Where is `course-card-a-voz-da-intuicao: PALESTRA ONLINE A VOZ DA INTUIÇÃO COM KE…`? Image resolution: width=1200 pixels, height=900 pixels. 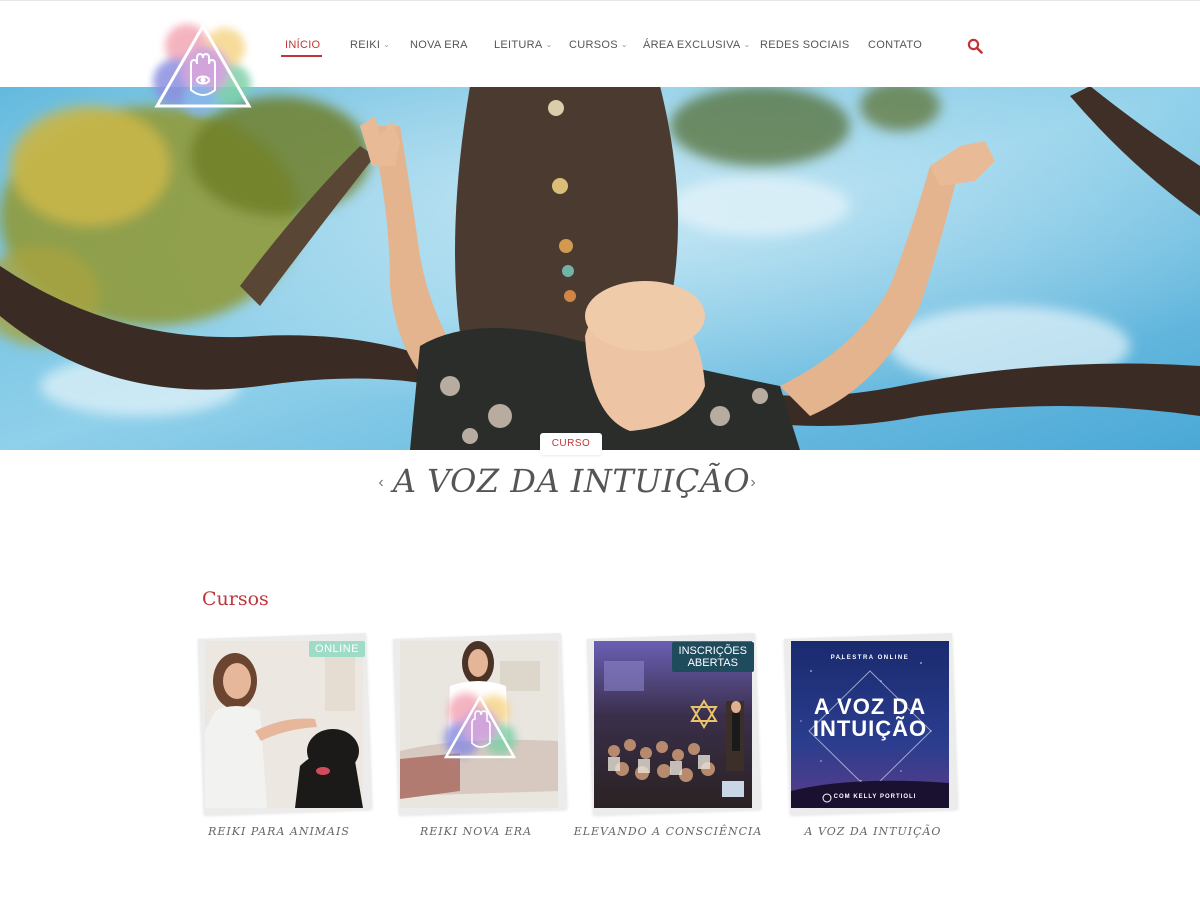 course-card-a-voz-da-intuicao: PALESTRA ONLINE A VOZ DA INTUIÇÃO COM KE… is located at coordinates (871, 724).